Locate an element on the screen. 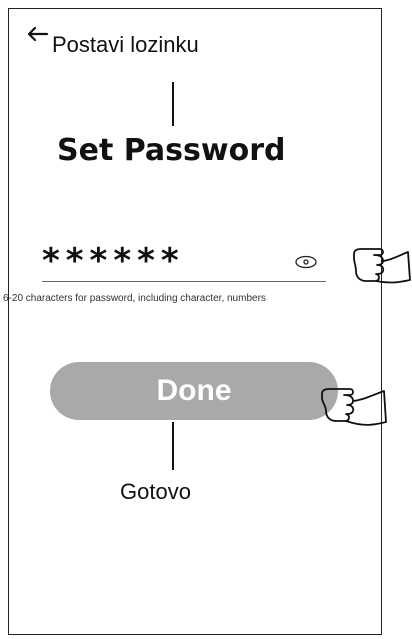 This screenshot has height=639, width=412. password-value: ****** is located at coordinates (113, 261).